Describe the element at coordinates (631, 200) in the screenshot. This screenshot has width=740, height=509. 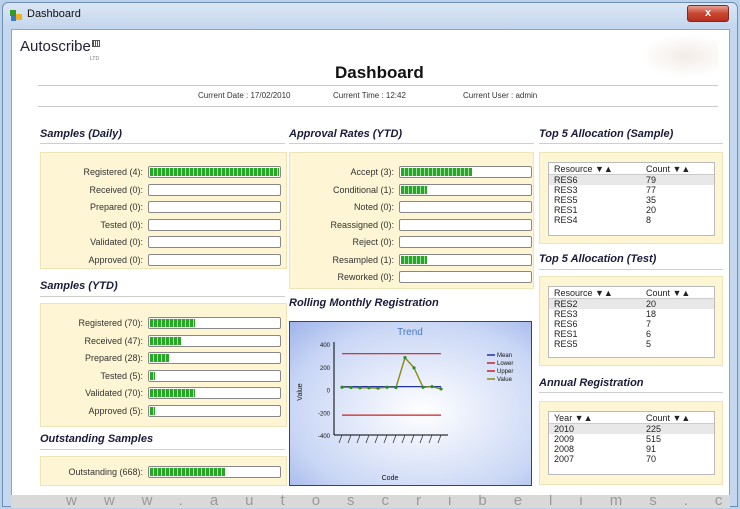
I see `table-row: RES5 35` at that location.